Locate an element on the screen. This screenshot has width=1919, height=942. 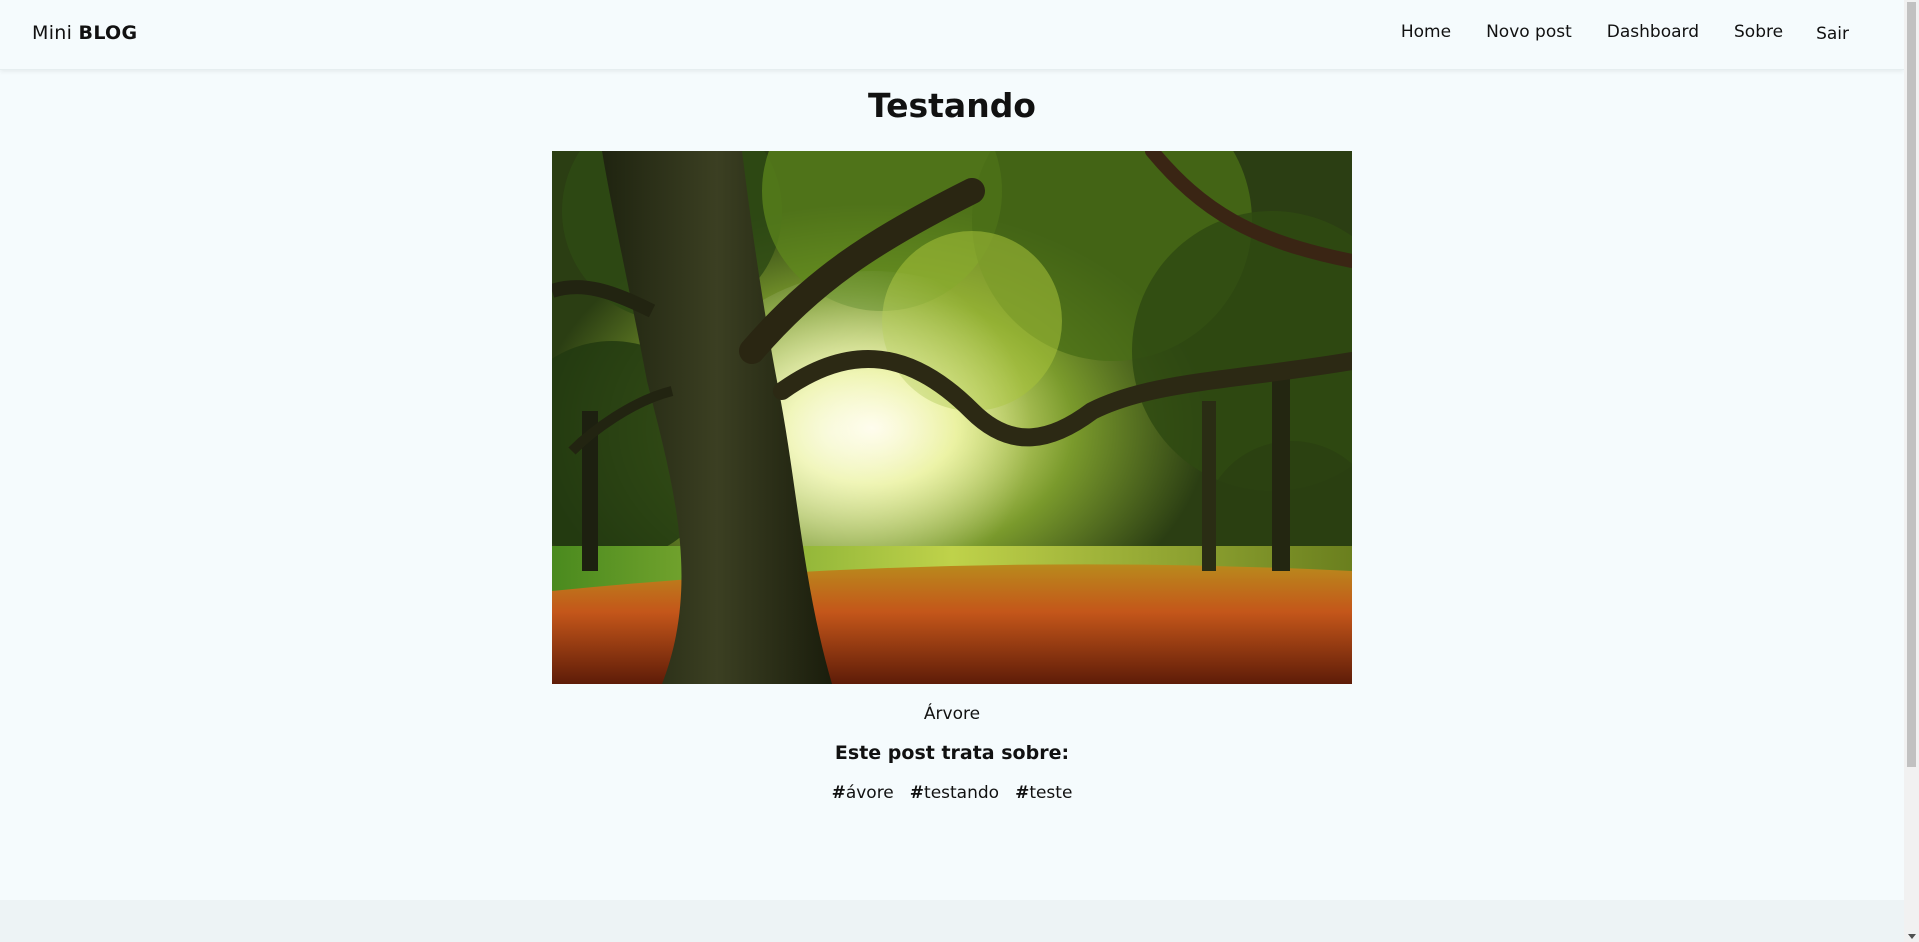
tag-item: #teste is located at coordinates (1044, 793).